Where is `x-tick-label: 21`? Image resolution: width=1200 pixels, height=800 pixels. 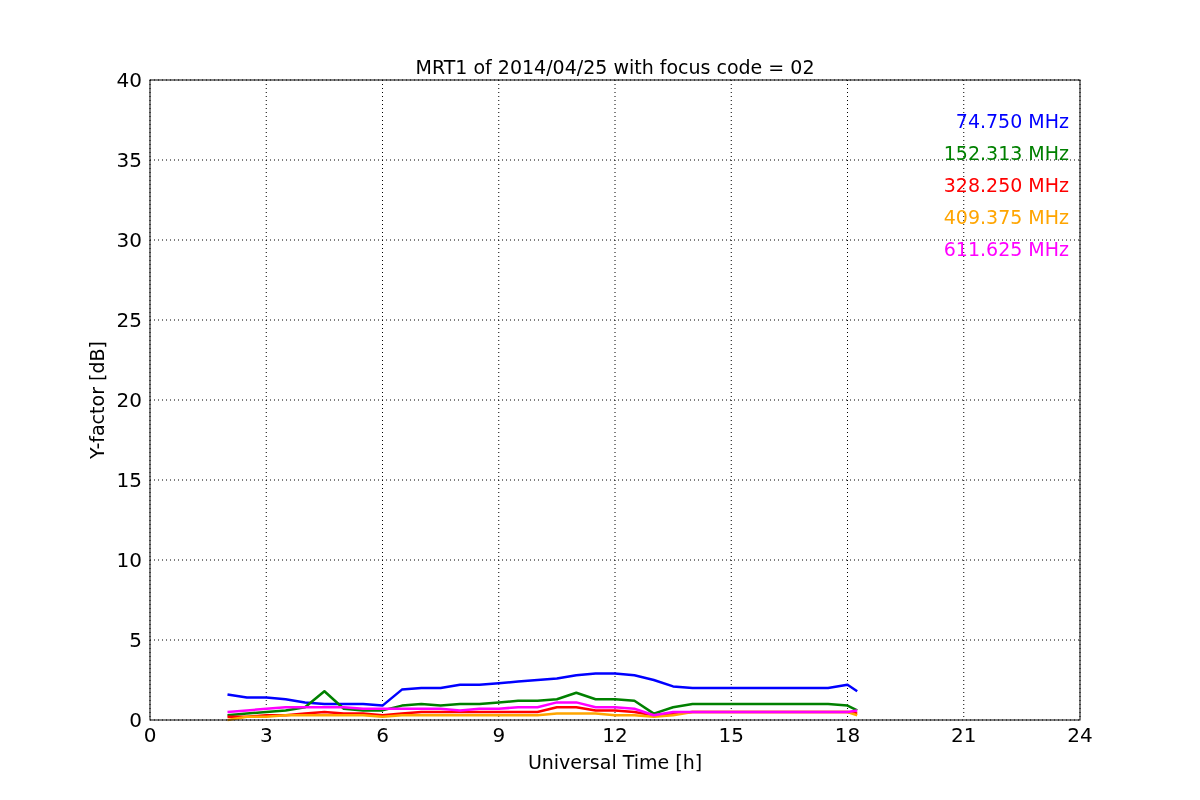 x-tick-label: 21 is located at coordinates (964, 735).